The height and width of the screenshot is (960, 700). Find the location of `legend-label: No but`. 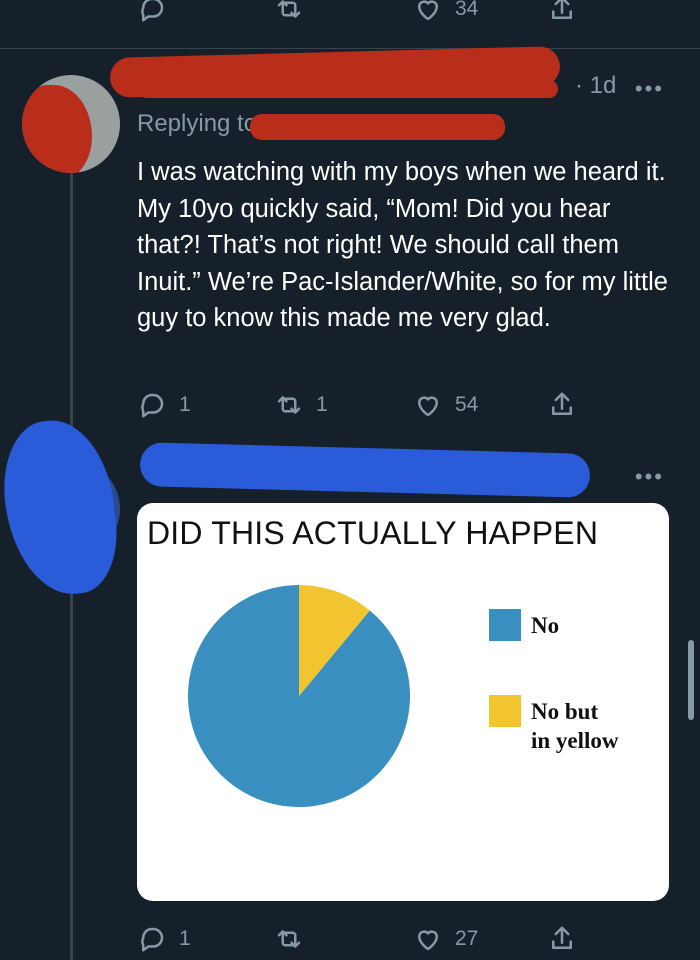

legend-label: No but is located at coordinates (564, 711).